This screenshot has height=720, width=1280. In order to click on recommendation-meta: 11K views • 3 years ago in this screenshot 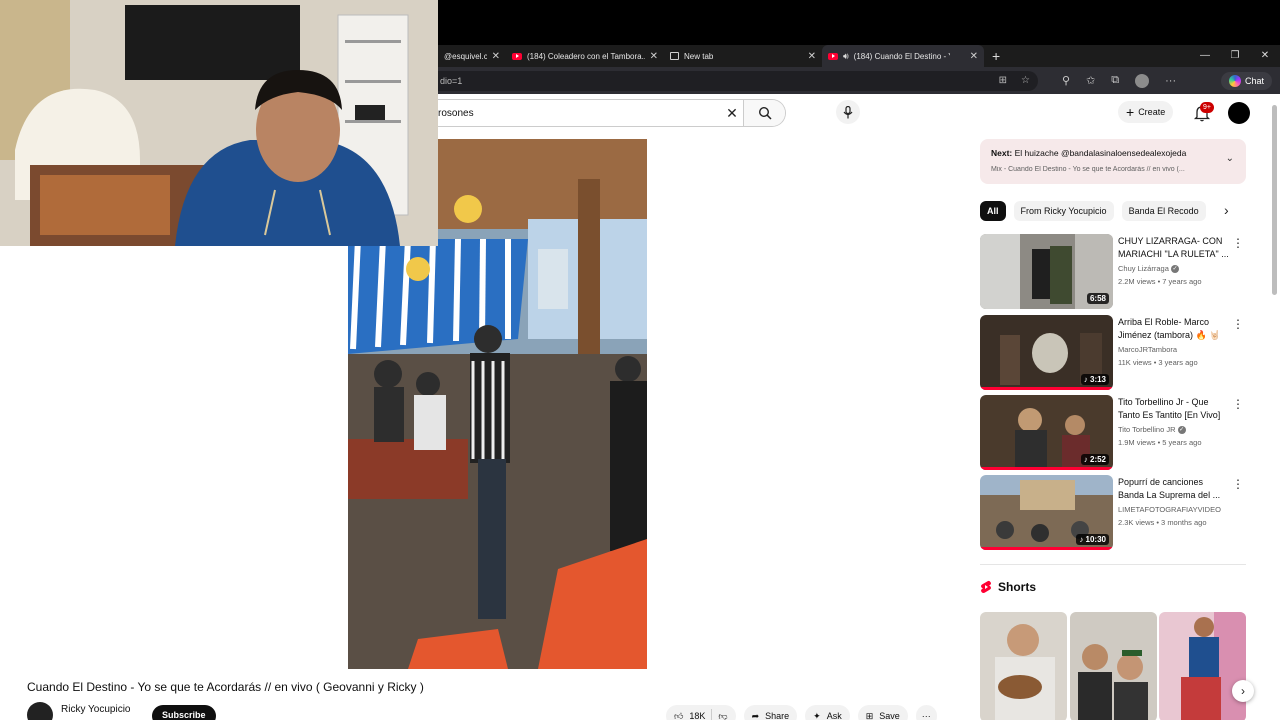, I will do `click(1158, 362)`.